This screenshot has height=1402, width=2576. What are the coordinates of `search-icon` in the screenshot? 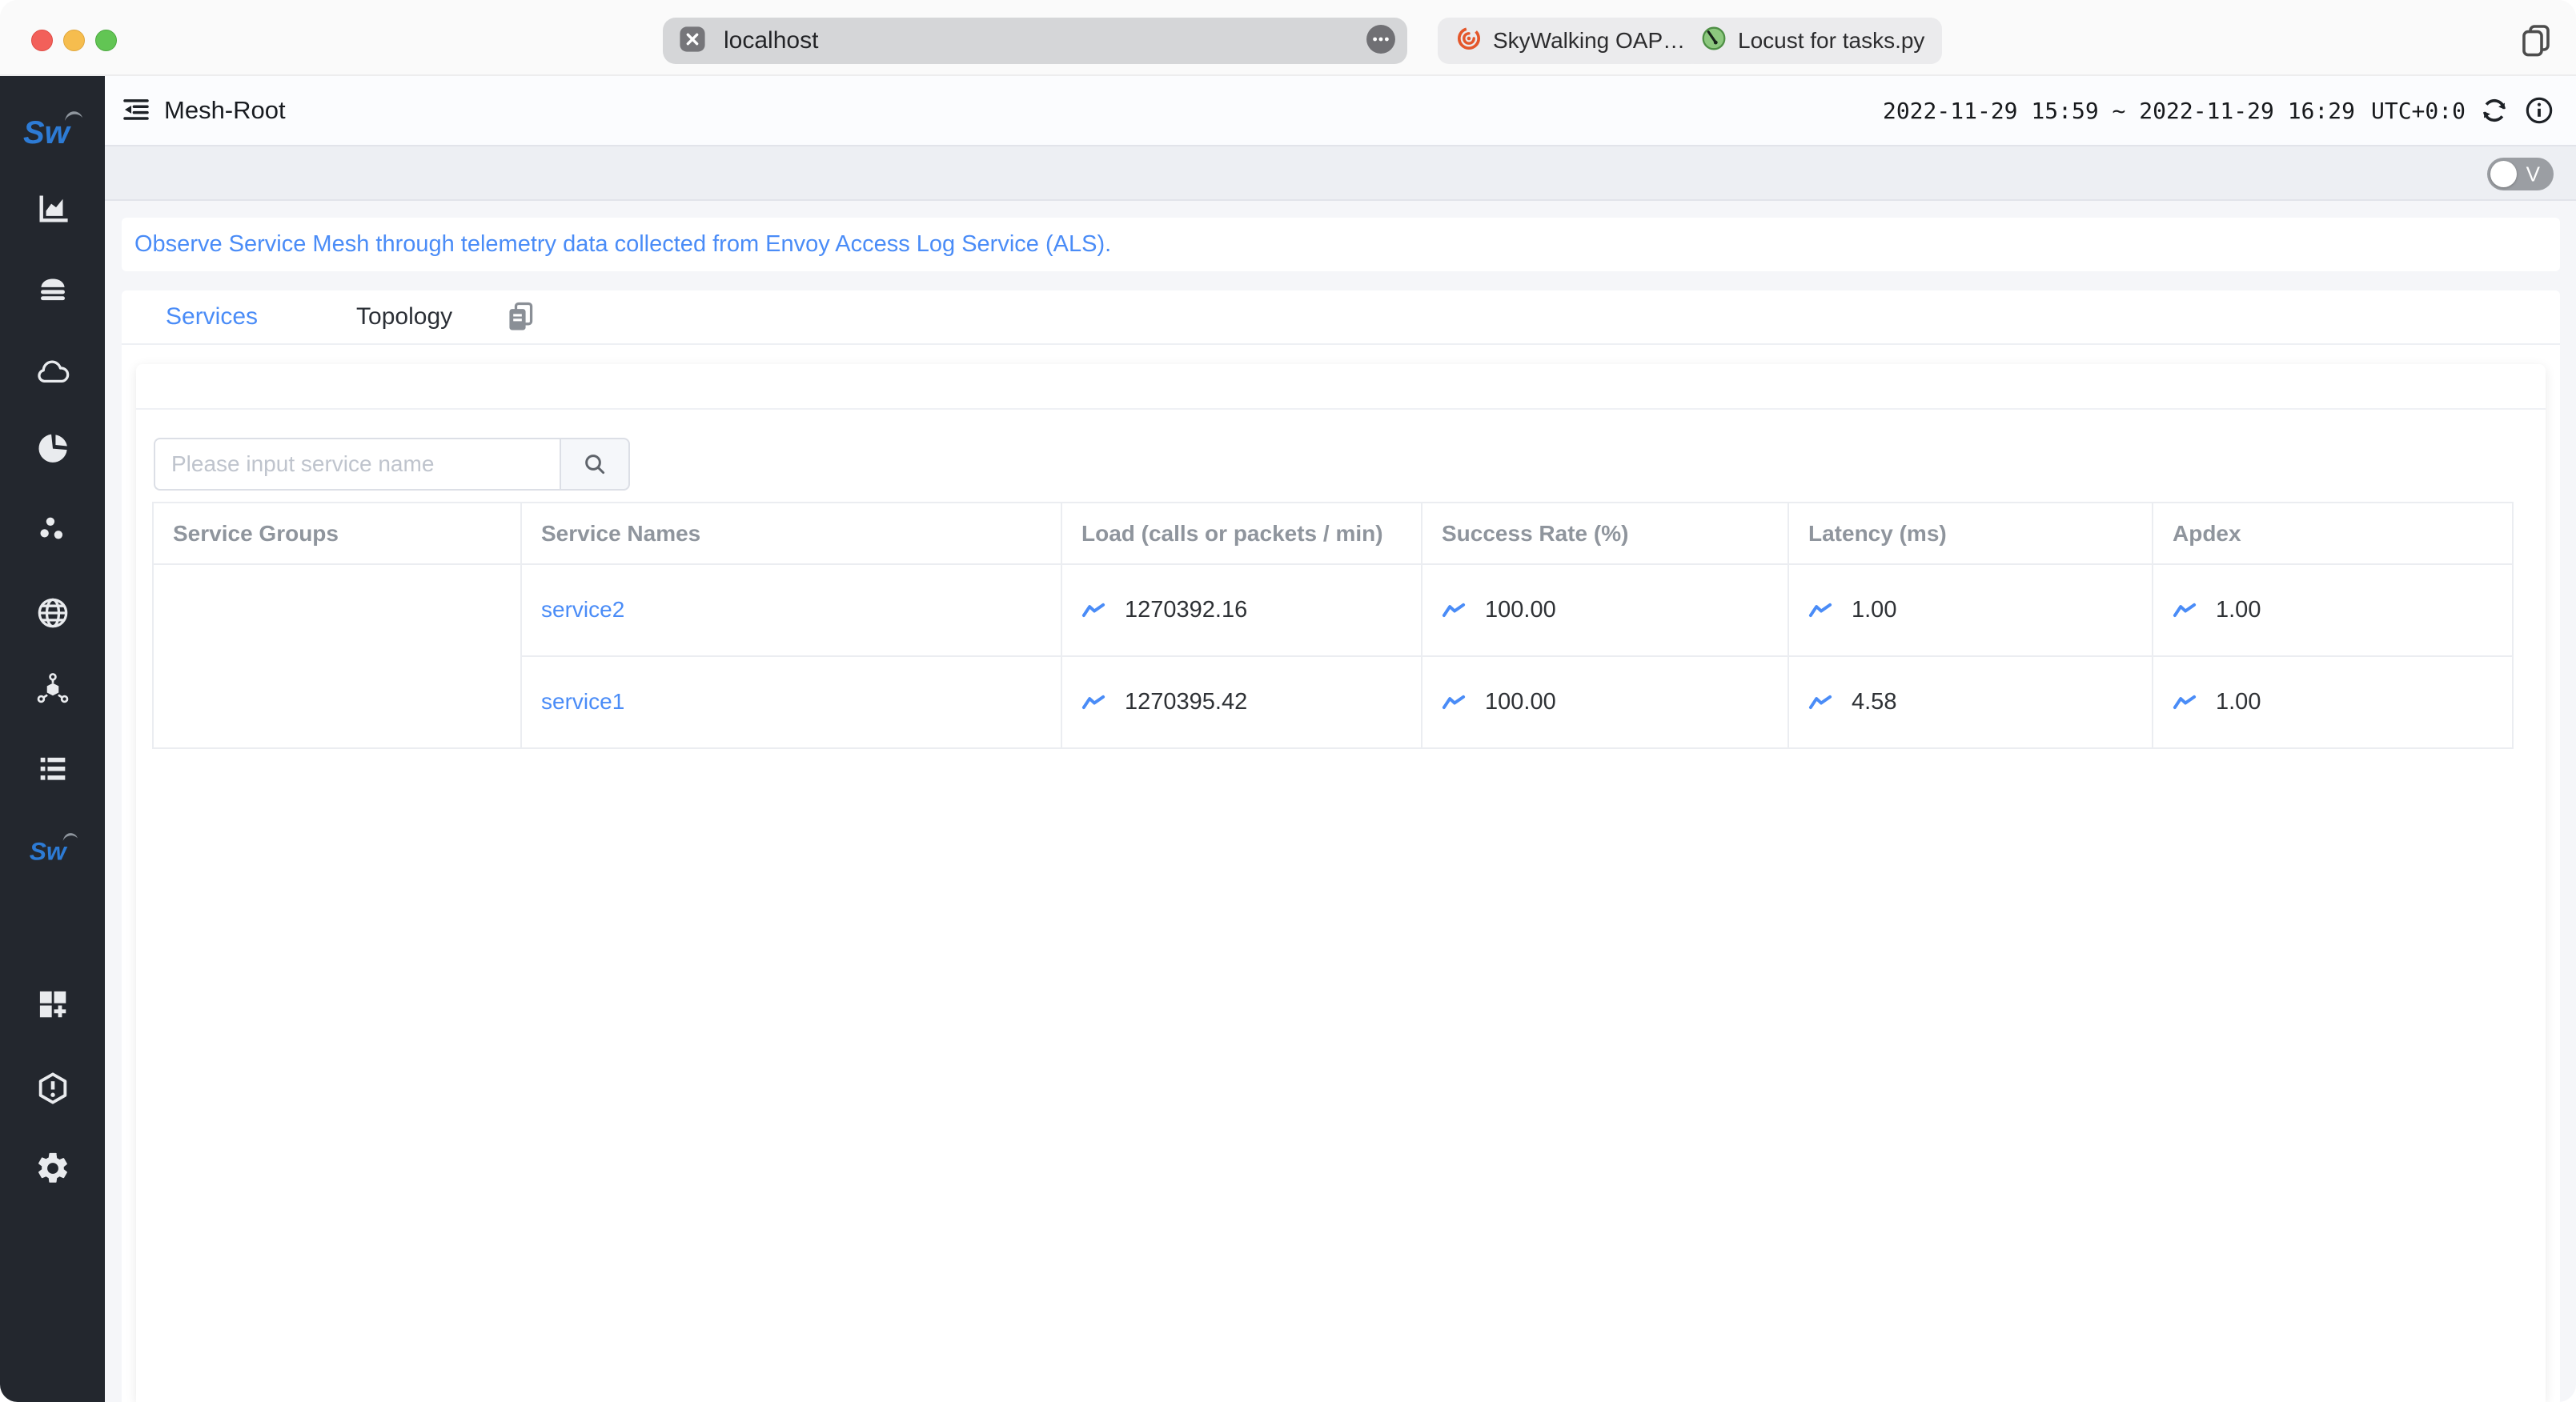 It's located at (595, 465).